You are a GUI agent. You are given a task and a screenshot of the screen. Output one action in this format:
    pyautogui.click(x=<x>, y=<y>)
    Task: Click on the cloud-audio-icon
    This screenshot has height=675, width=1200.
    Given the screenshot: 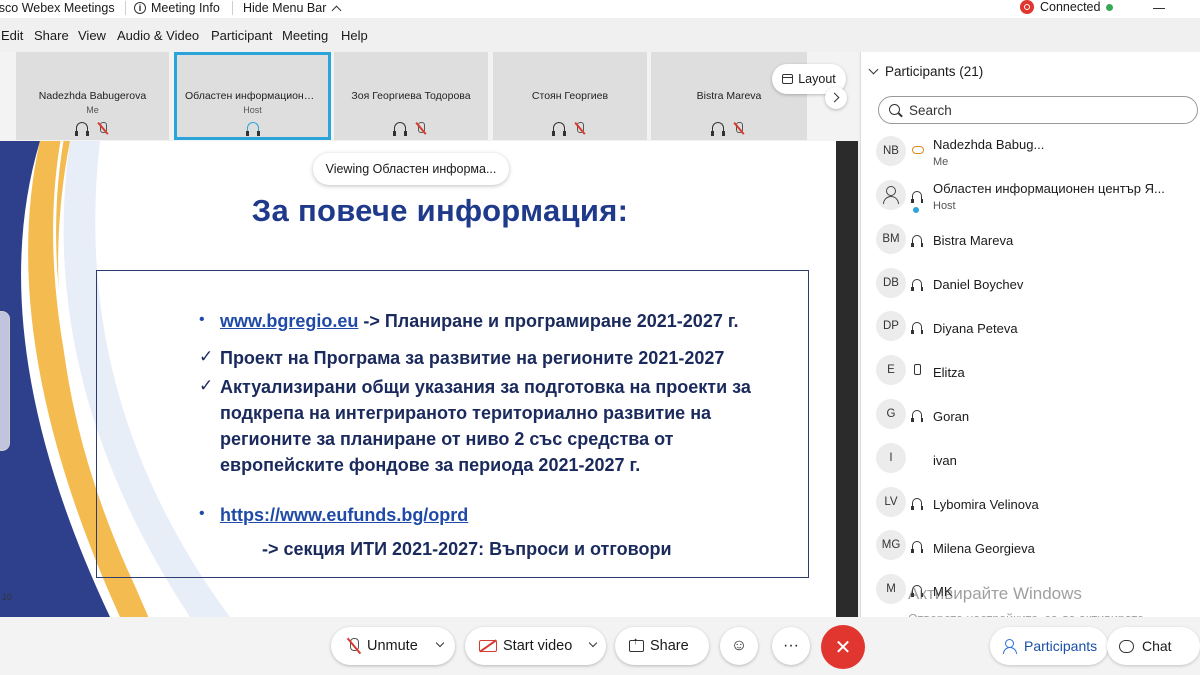 What is the action you would take?
    pyautogui.click(x=918, y=150)
    